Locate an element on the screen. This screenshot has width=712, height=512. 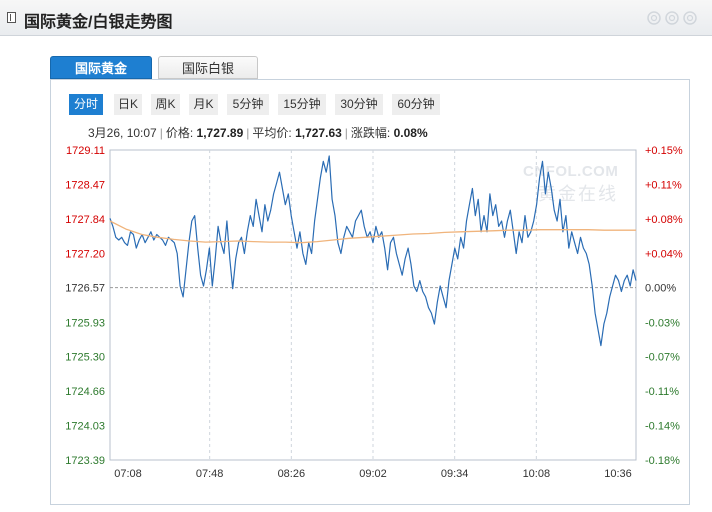
y-tick-label-right: +0.04% is located at coordinates (664, 255).